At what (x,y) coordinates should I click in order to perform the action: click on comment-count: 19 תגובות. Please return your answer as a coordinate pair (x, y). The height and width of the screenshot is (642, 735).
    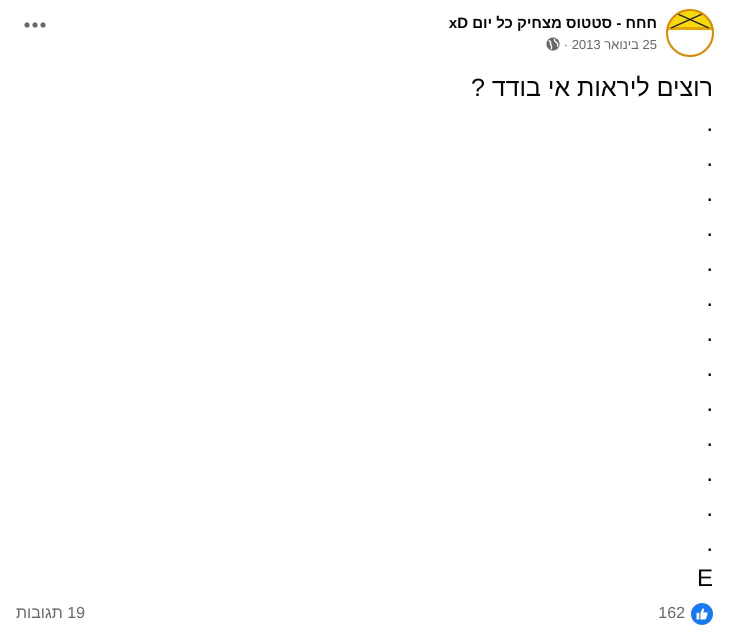
    Looking at the image, I should click on (50, 614).